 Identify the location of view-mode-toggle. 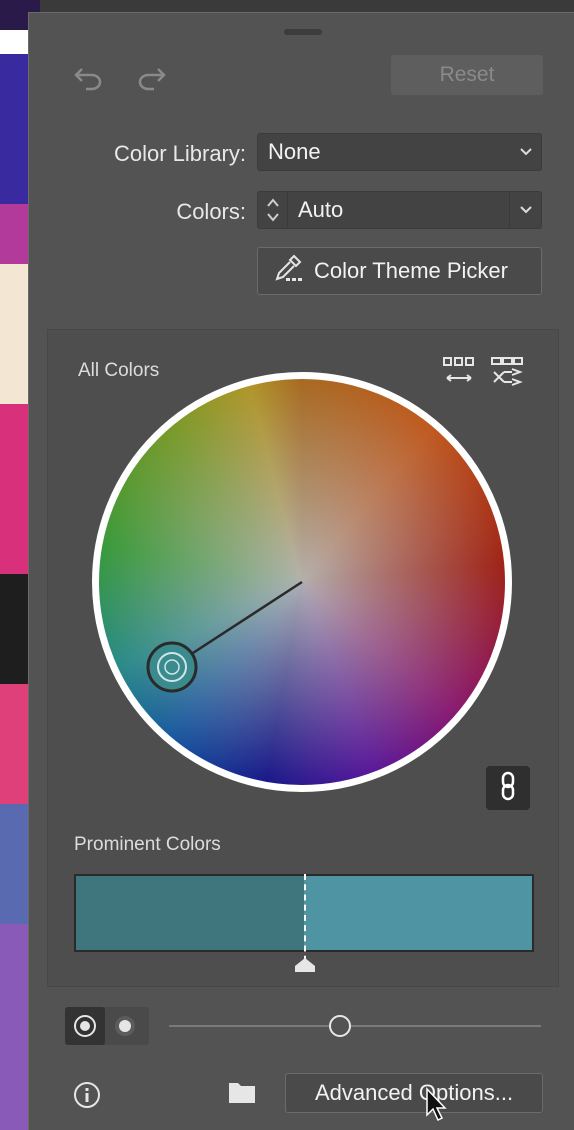
(107, 1026).